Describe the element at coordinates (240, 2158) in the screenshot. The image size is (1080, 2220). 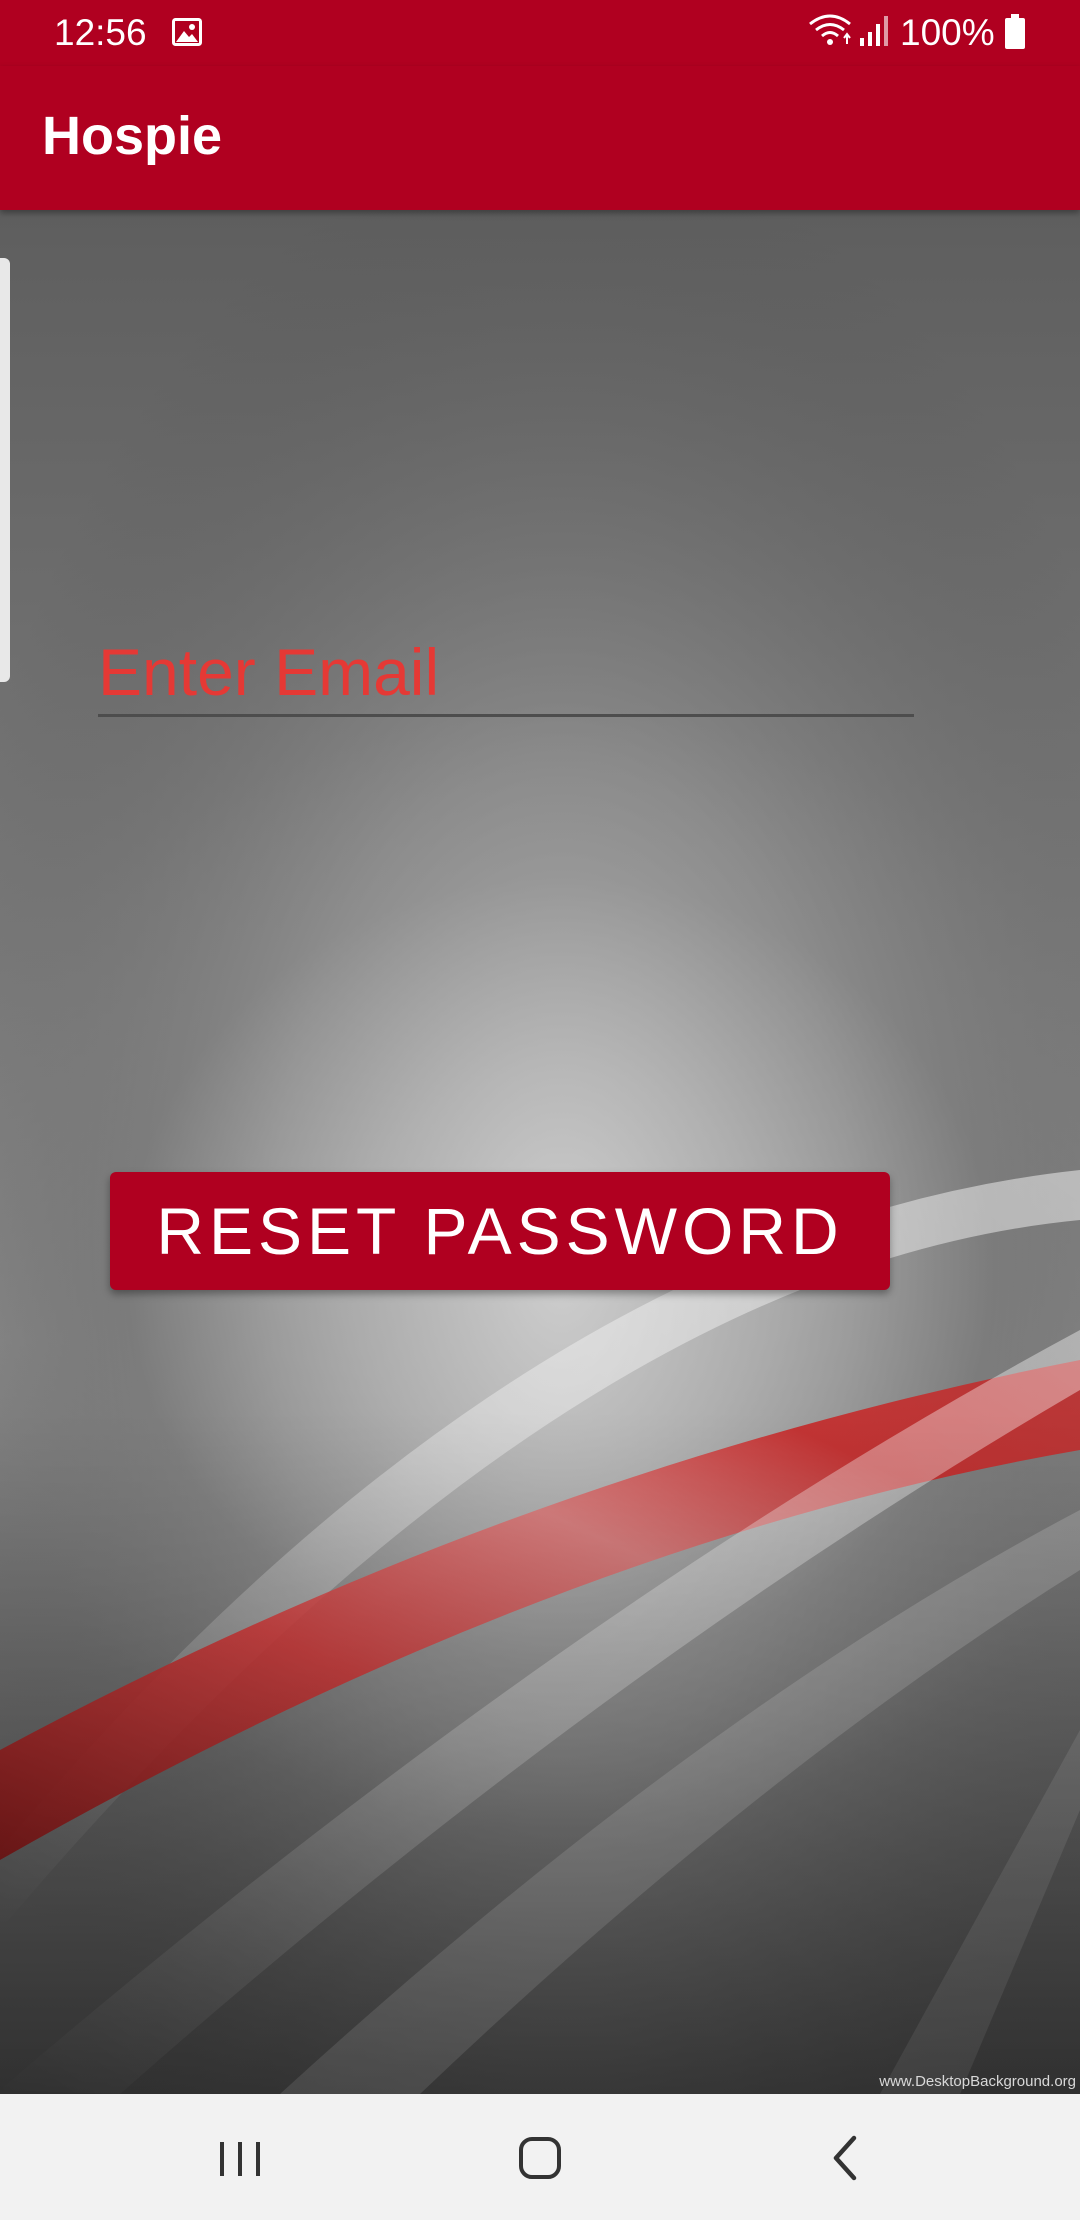
I see `recents-icon` at that location.